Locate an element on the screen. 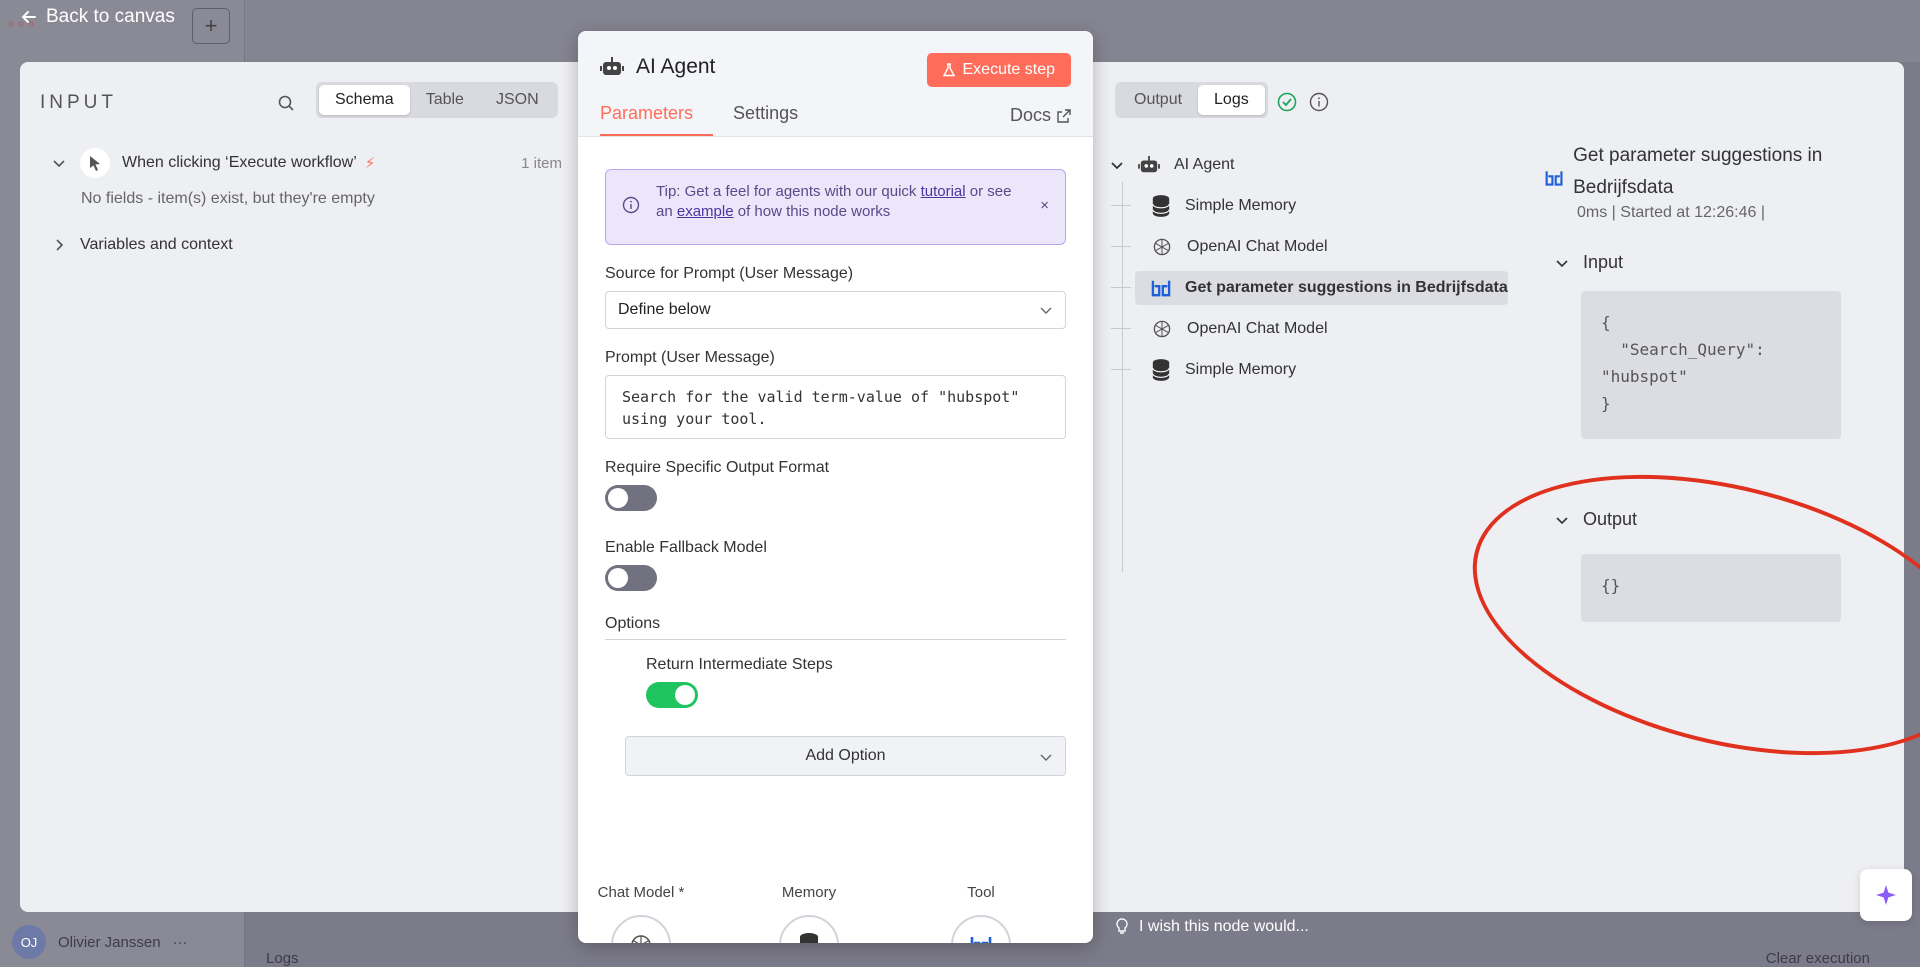 The height and width of the screenshot is (967, 1920). prompt-label: Prompt (User Message) is located at coordinates (690, 357).